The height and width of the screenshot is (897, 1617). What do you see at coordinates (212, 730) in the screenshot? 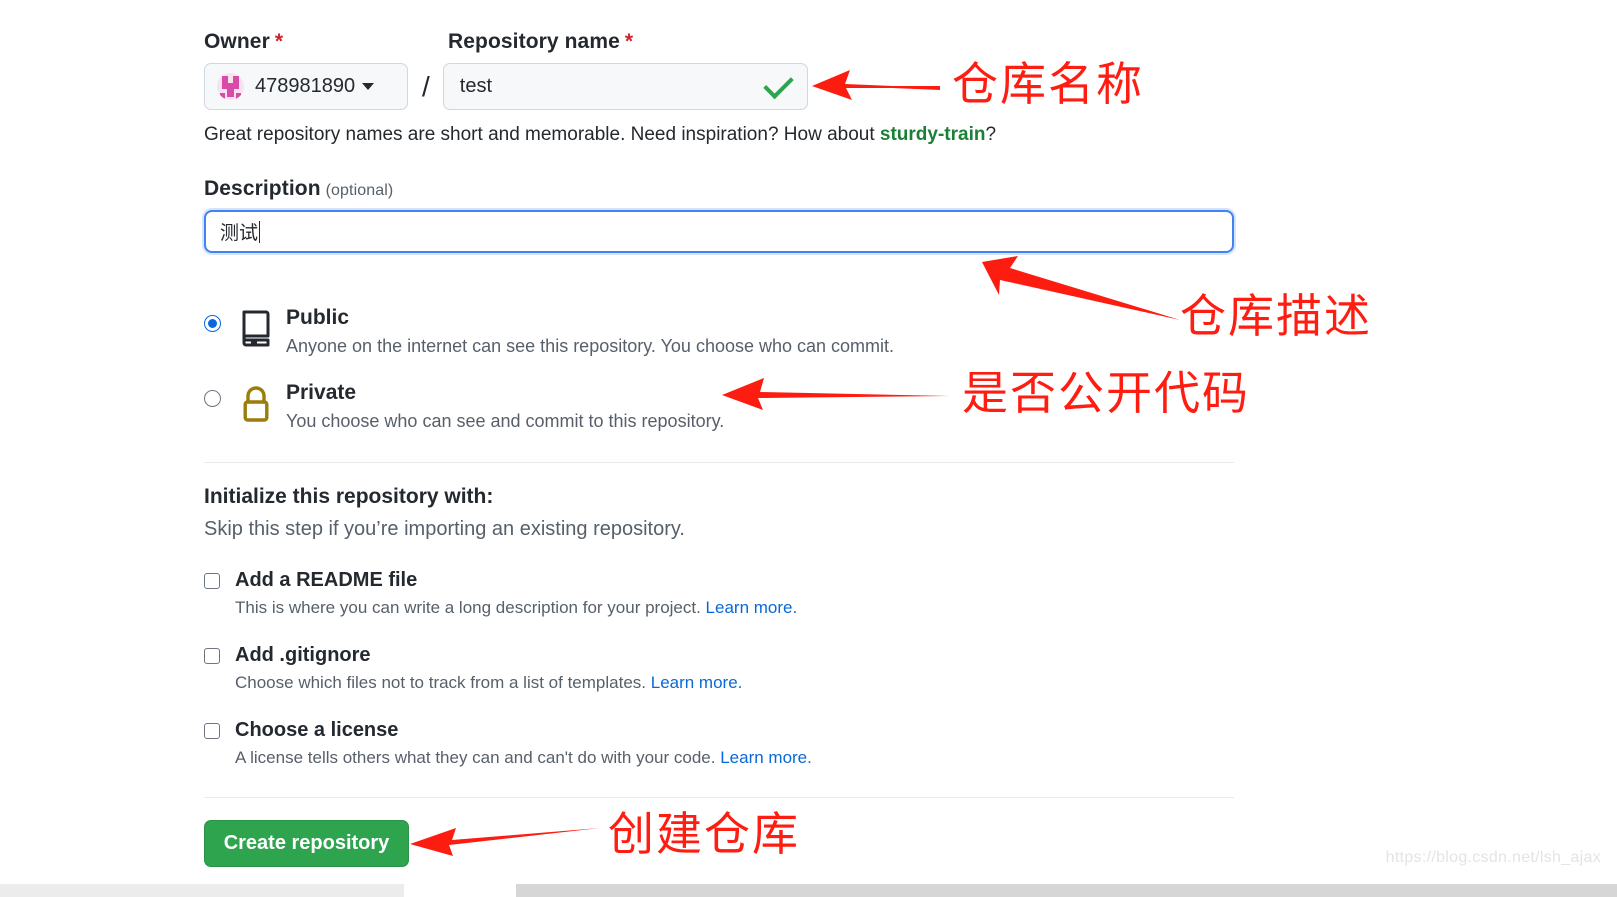
I see `checkbox-license` at bounding box center [212, 730].